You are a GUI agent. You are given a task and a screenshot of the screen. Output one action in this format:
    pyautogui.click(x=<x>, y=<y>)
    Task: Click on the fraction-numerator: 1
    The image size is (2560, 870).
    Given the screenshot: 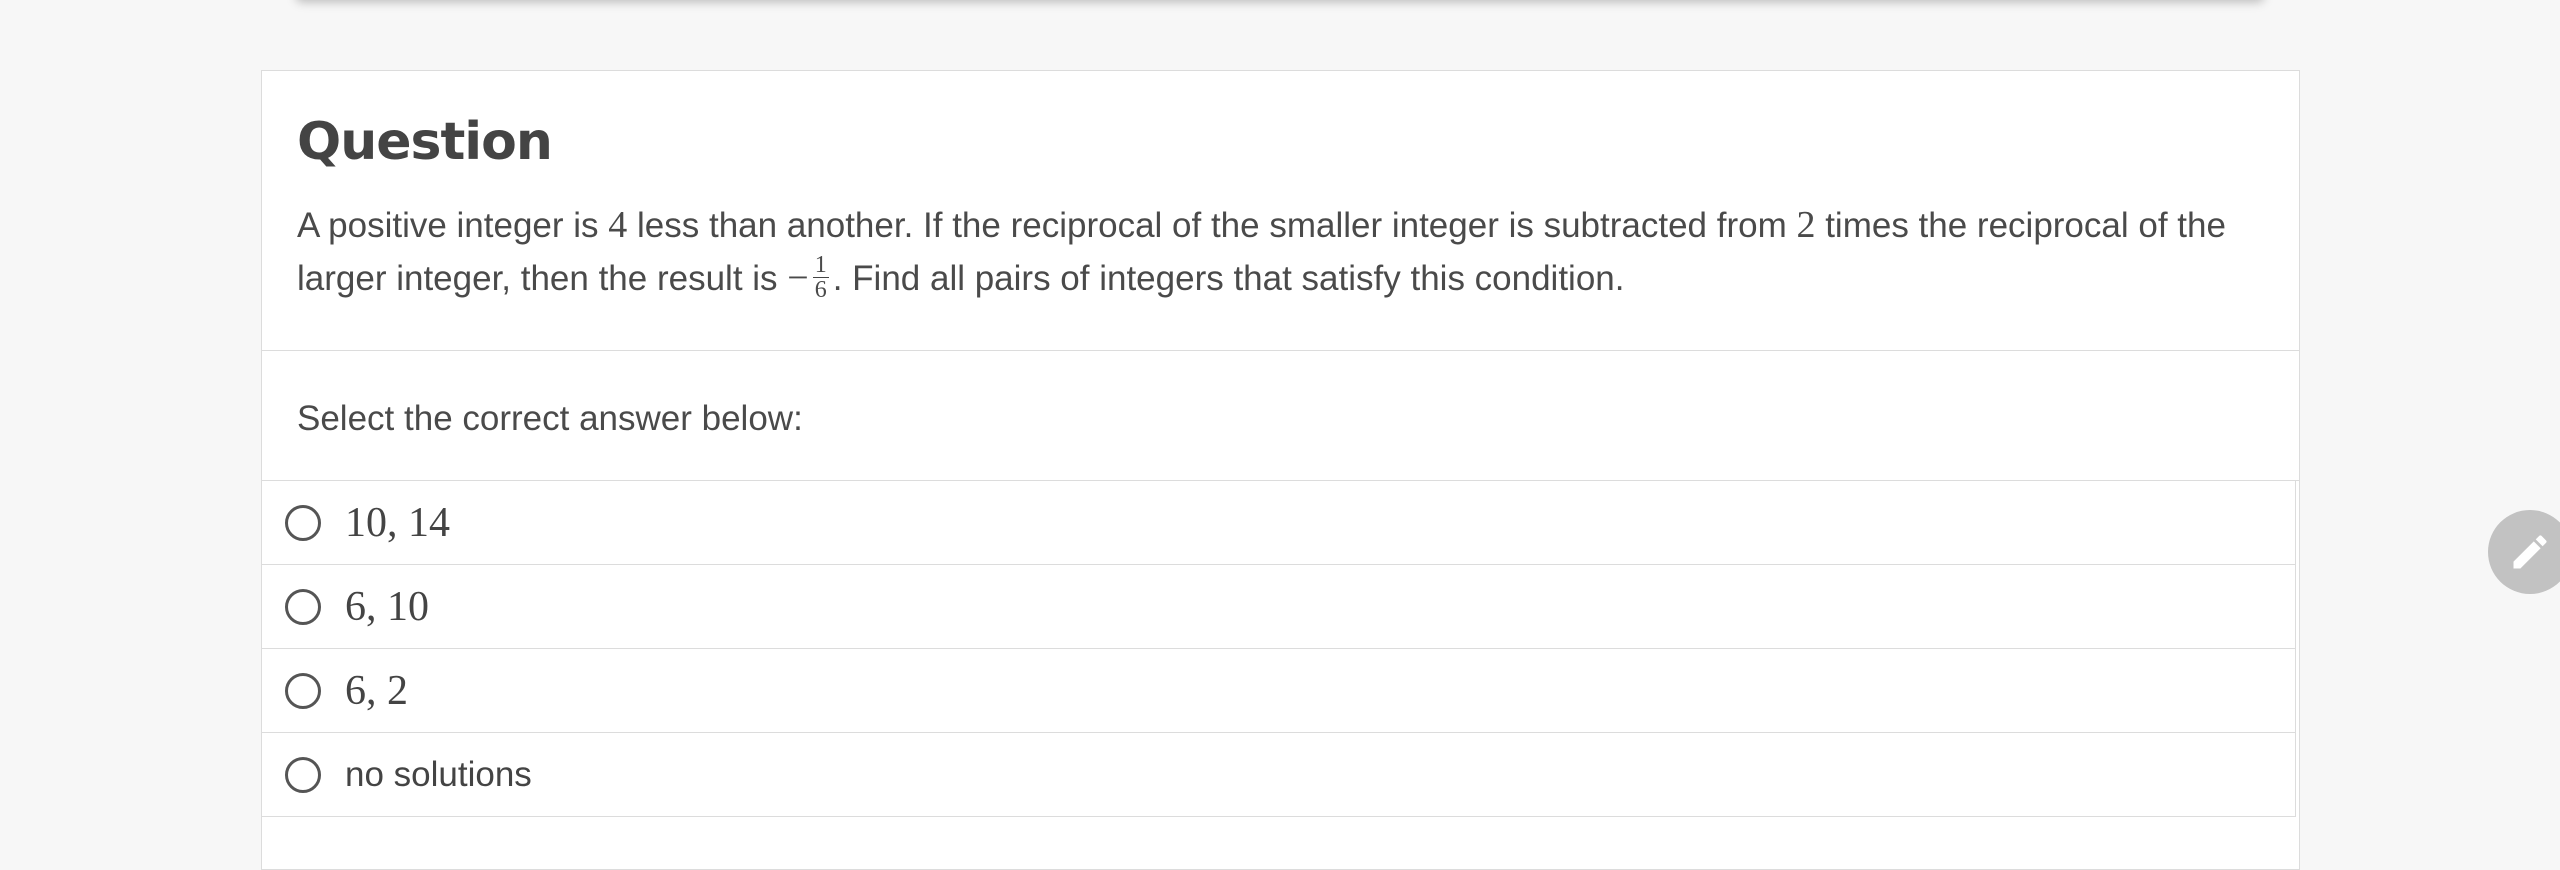 What is the action you would take?
    pyautogui.click(x=820, y=265)
    